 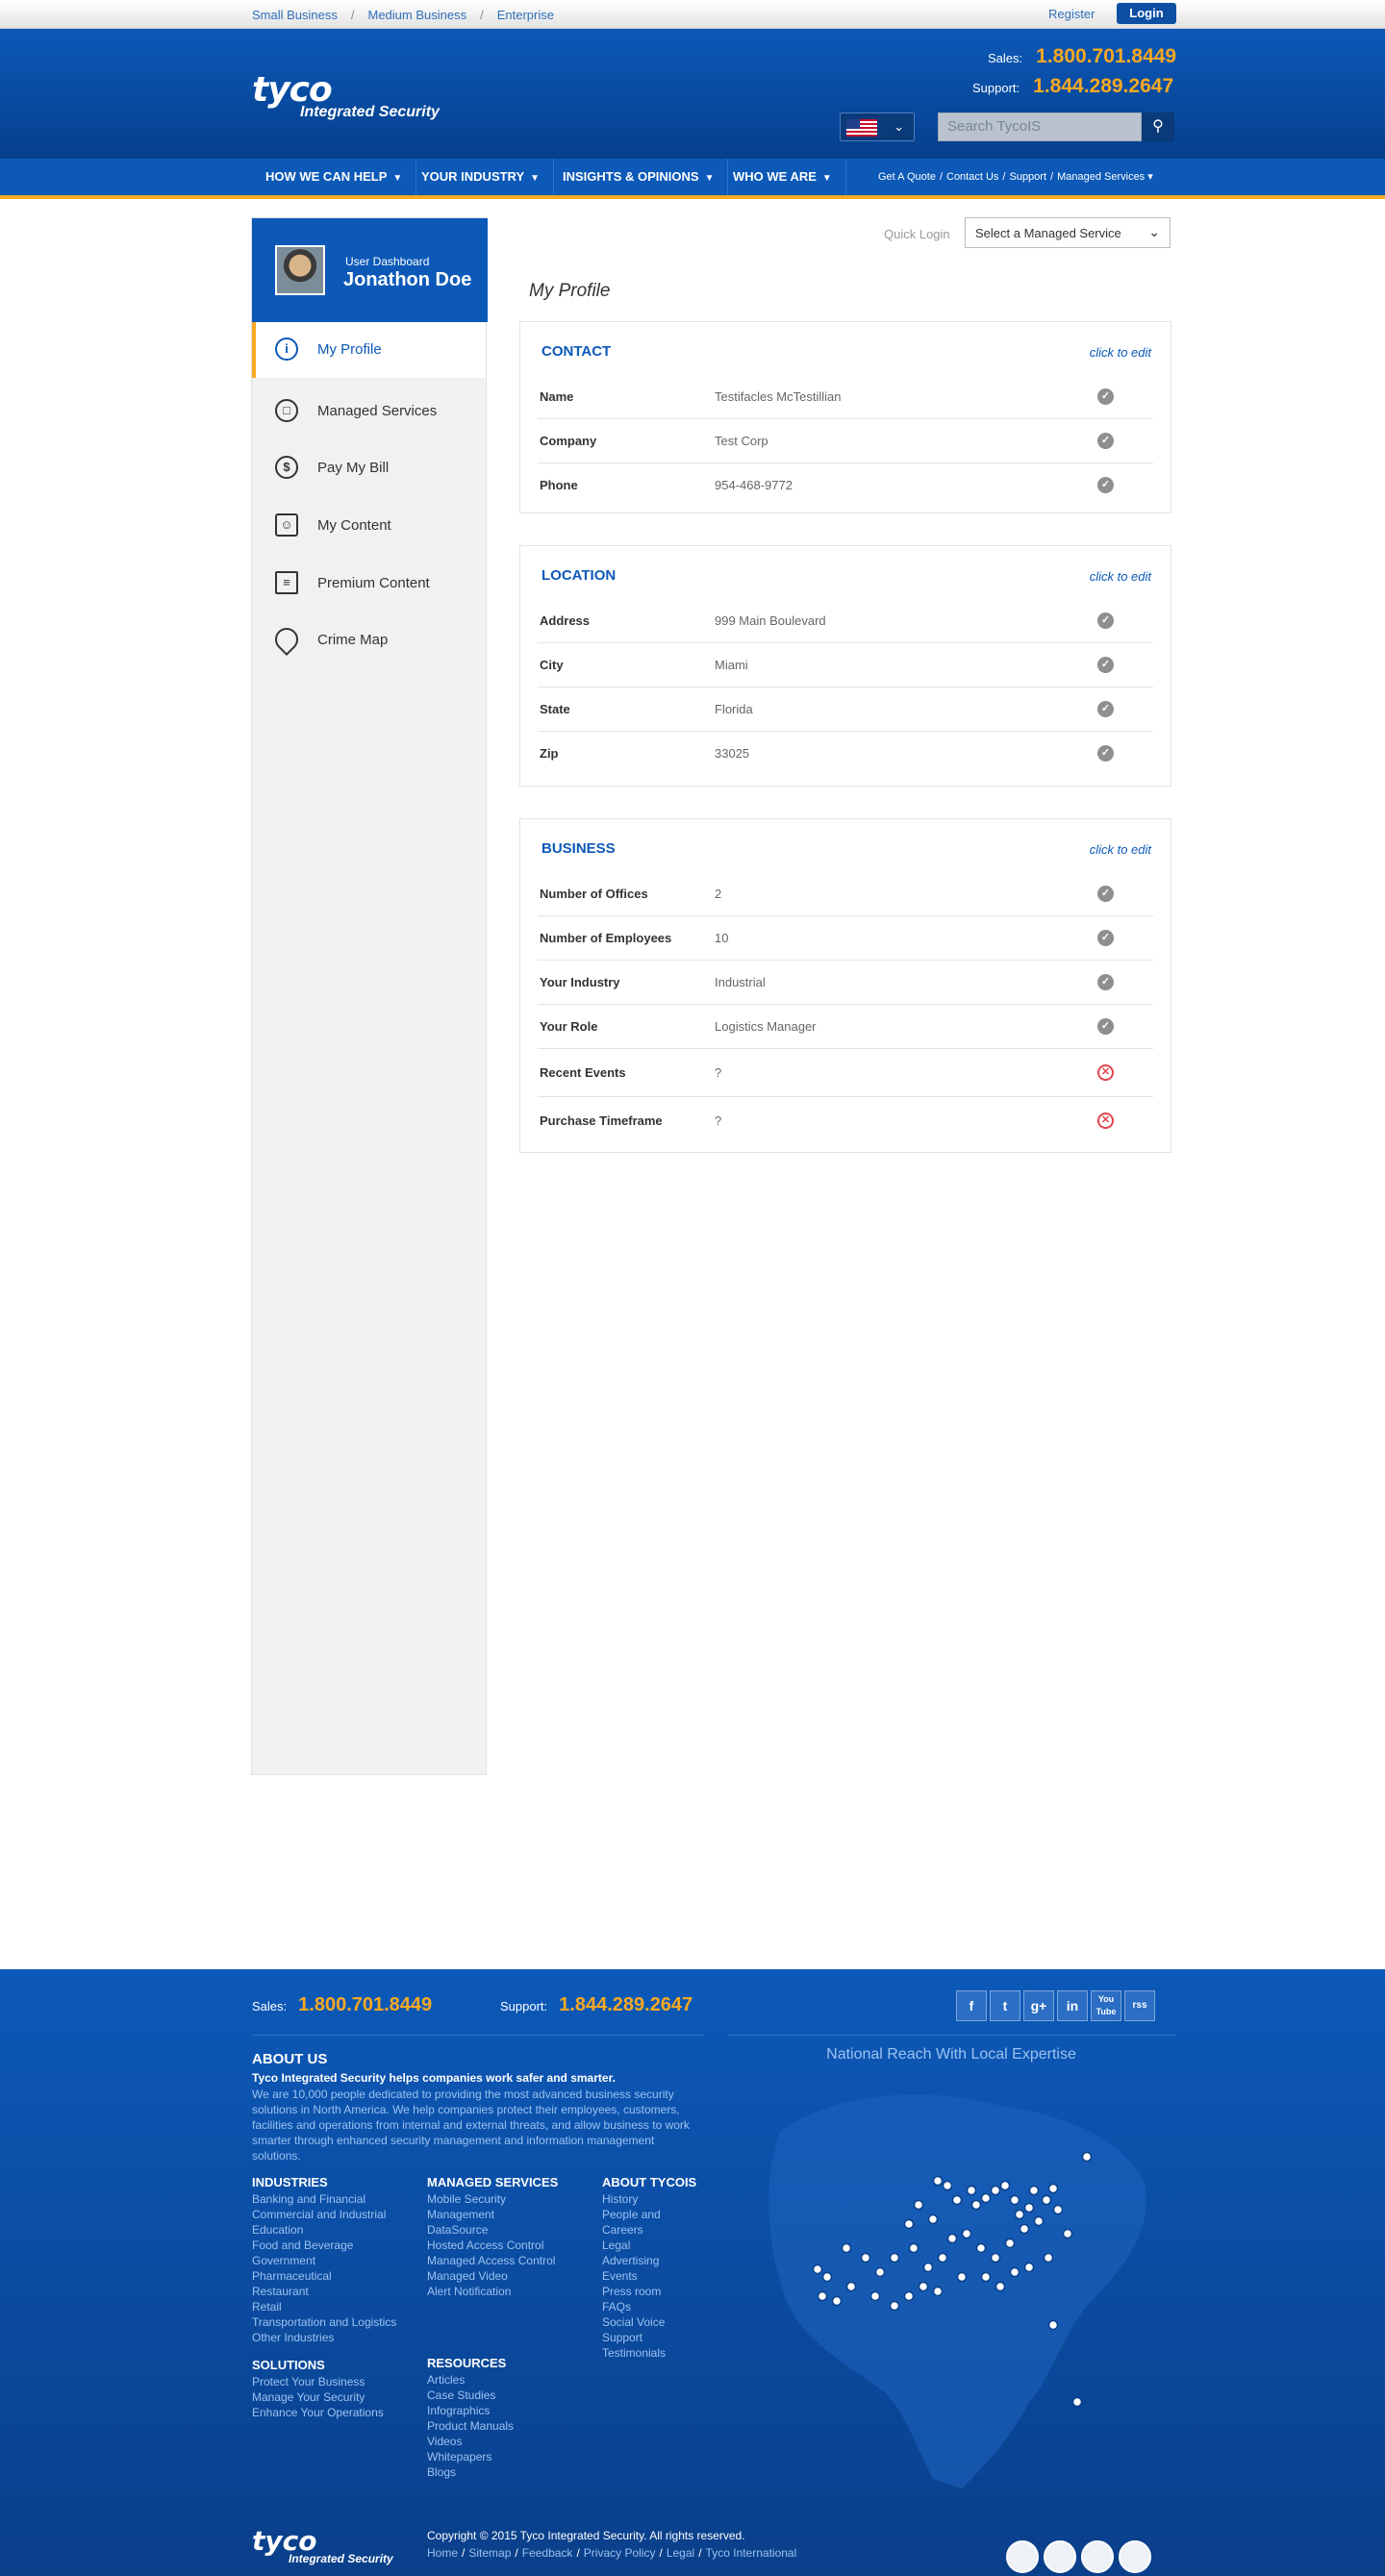 I want to click on sidebar-item-my-content: ☺ My Content, so click(x=369, y=526).